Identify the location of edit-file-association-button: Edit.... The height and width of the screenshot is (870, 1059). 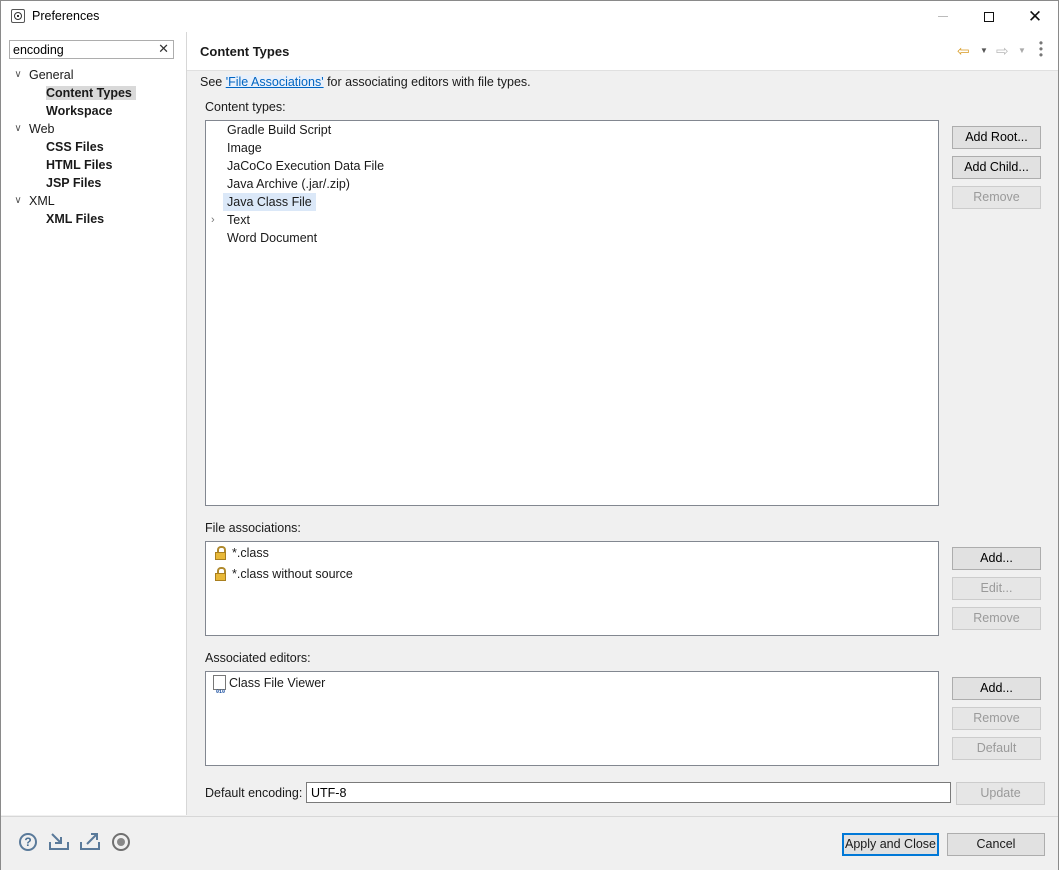
(996, 588).